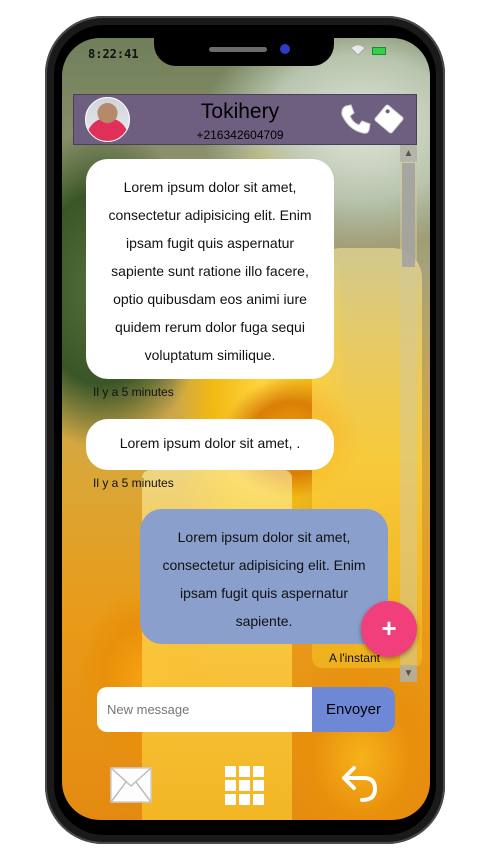 Image resolution: width=480 pixels, height=858 pixels. I want to click on scroll-down-arrow-icon: ▼, so click(408, 673).